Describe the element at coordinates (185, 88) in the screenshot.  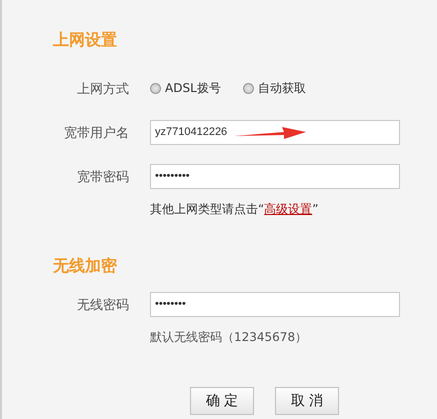
I see `radio-option: ADSL拨号` at that location.